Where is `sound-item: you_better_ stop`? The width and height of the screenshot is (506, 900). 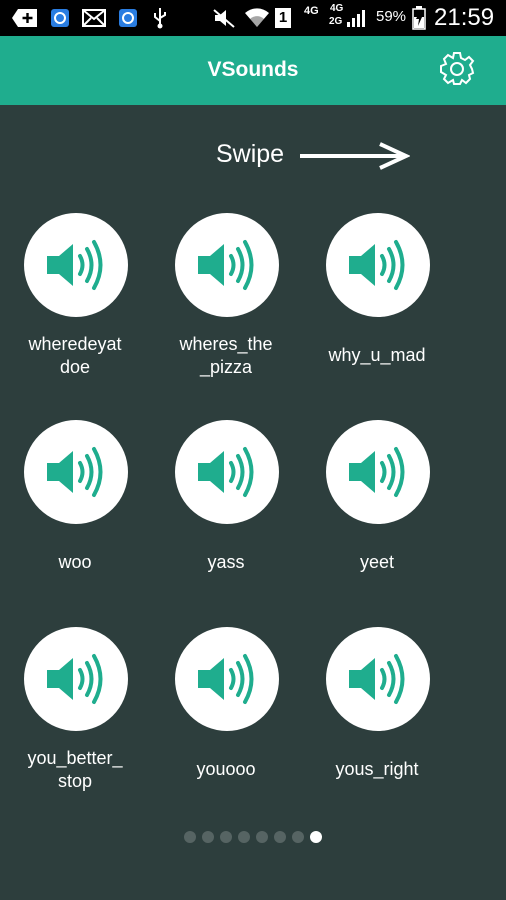 sound-item: you_better_ stop is located at coordinates (75, 717).